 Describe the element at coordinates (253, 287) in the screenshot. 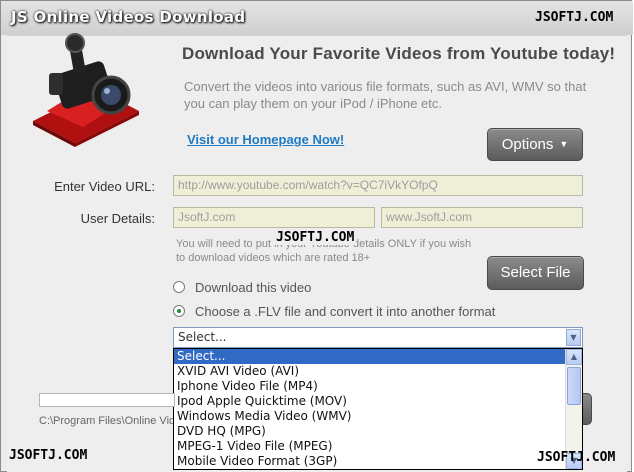

I see `download-radio-label: Download this video` at that location.